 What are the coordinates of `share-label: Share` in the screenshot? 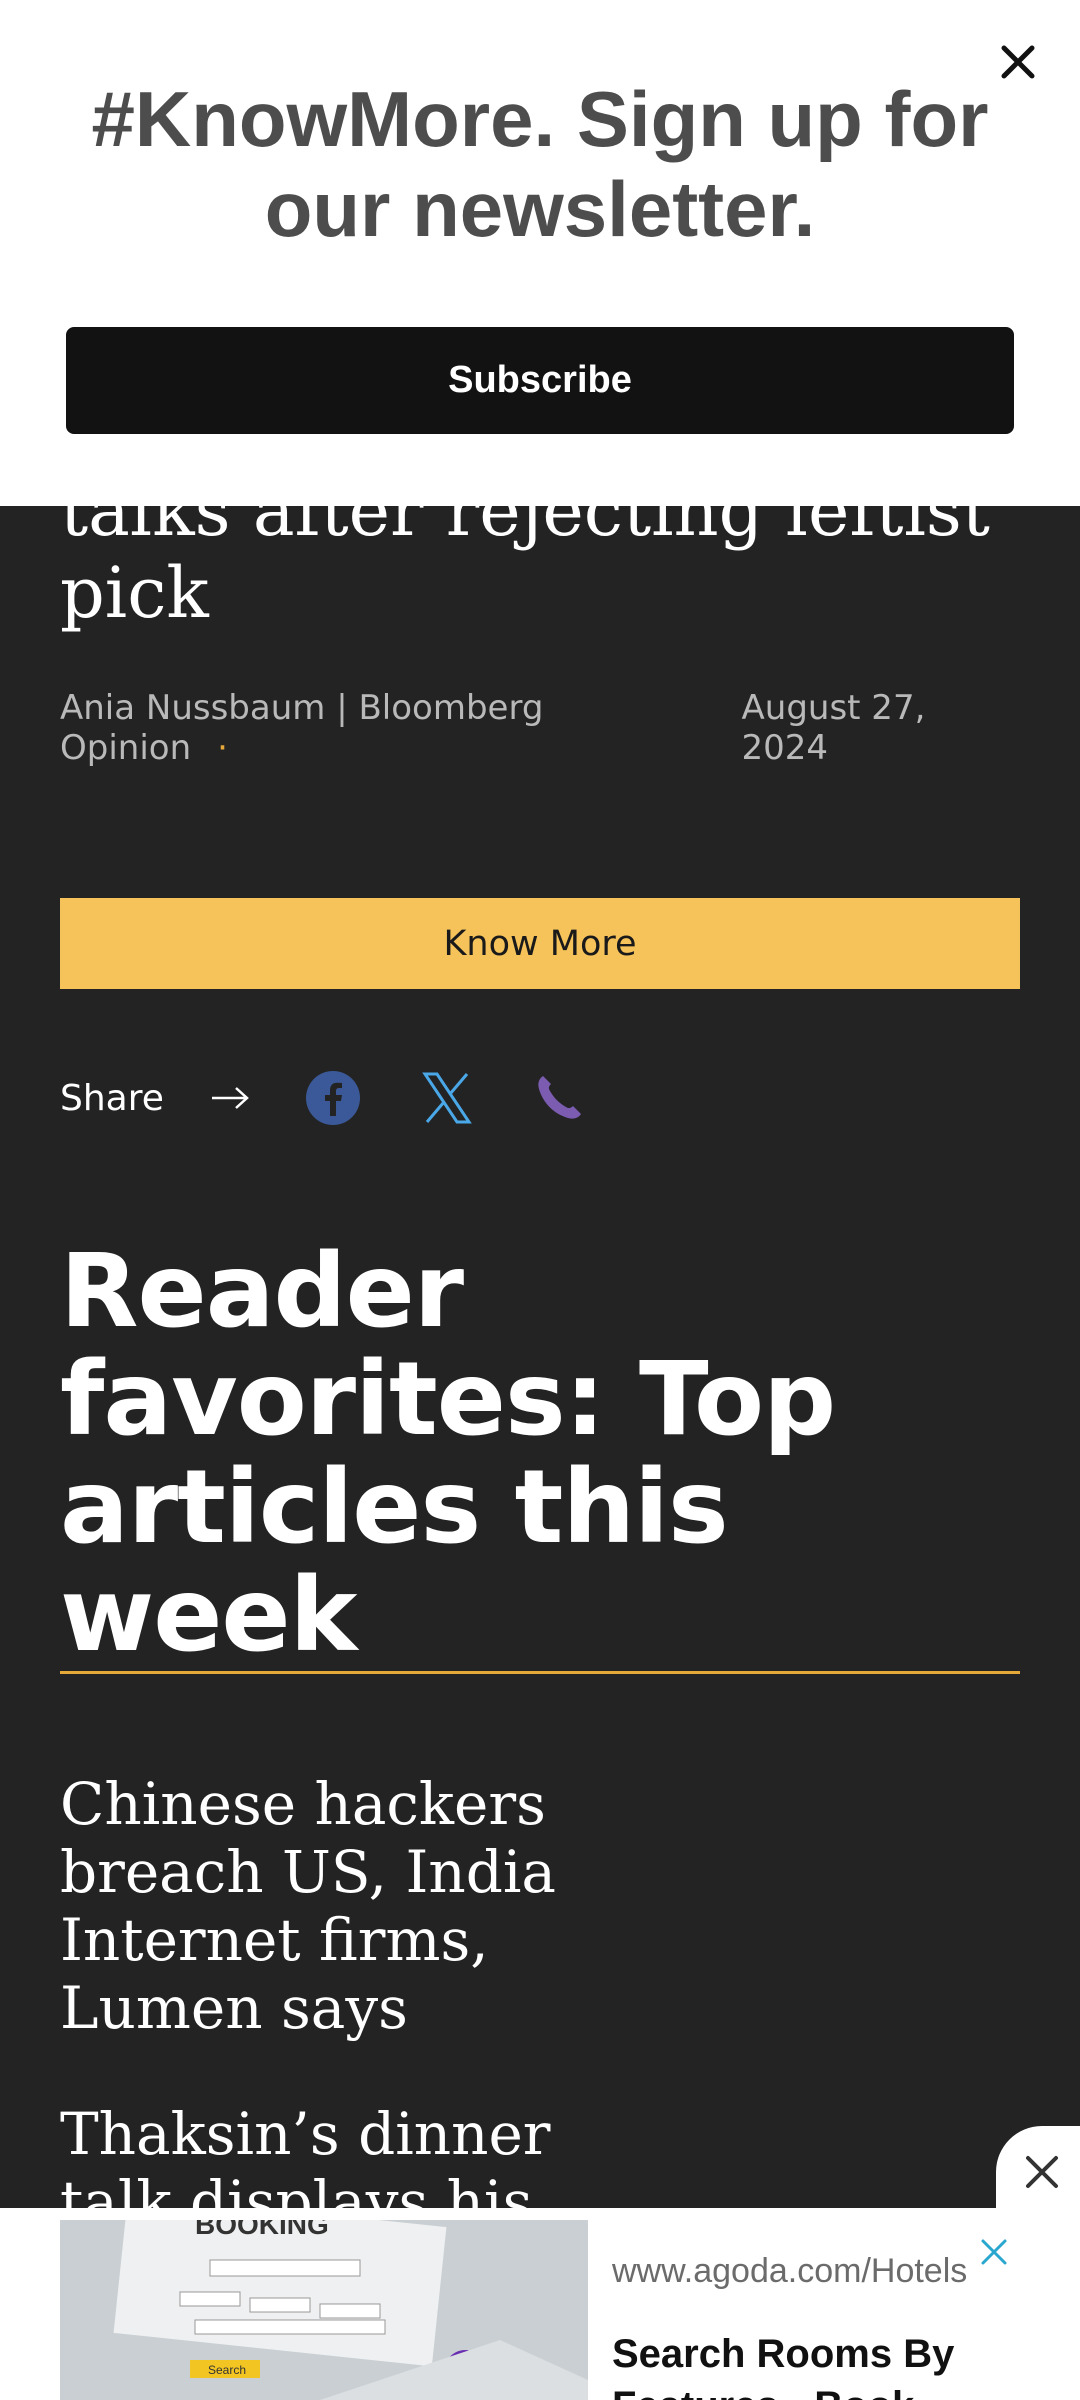 It's located at (112, 1098).